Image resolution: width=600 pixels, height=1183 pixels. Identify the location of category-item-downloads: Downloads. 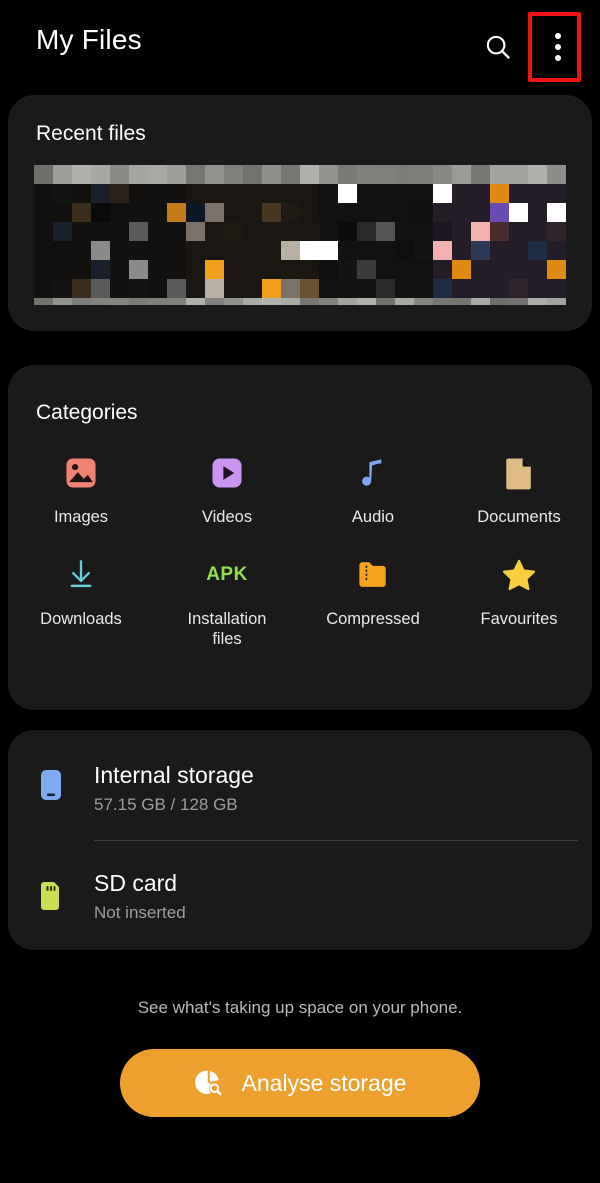
(81, 601).